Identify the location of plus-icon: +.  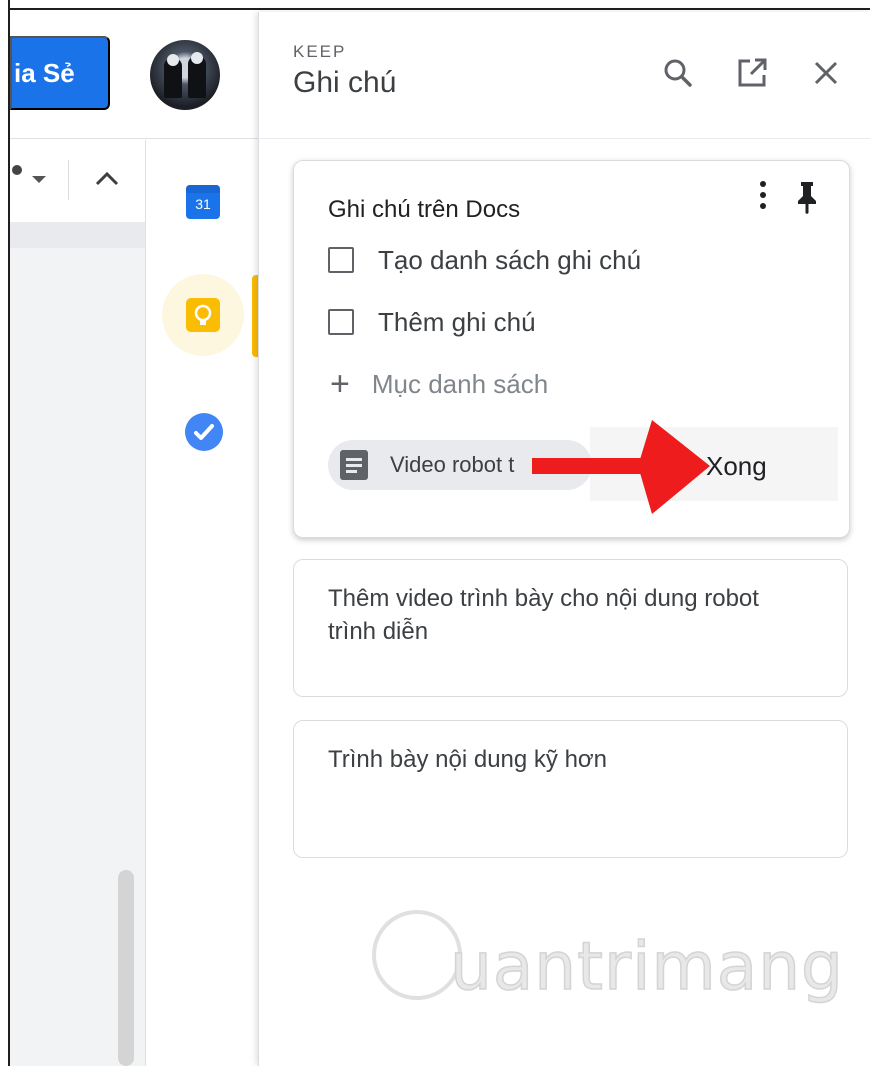
(340, 384).